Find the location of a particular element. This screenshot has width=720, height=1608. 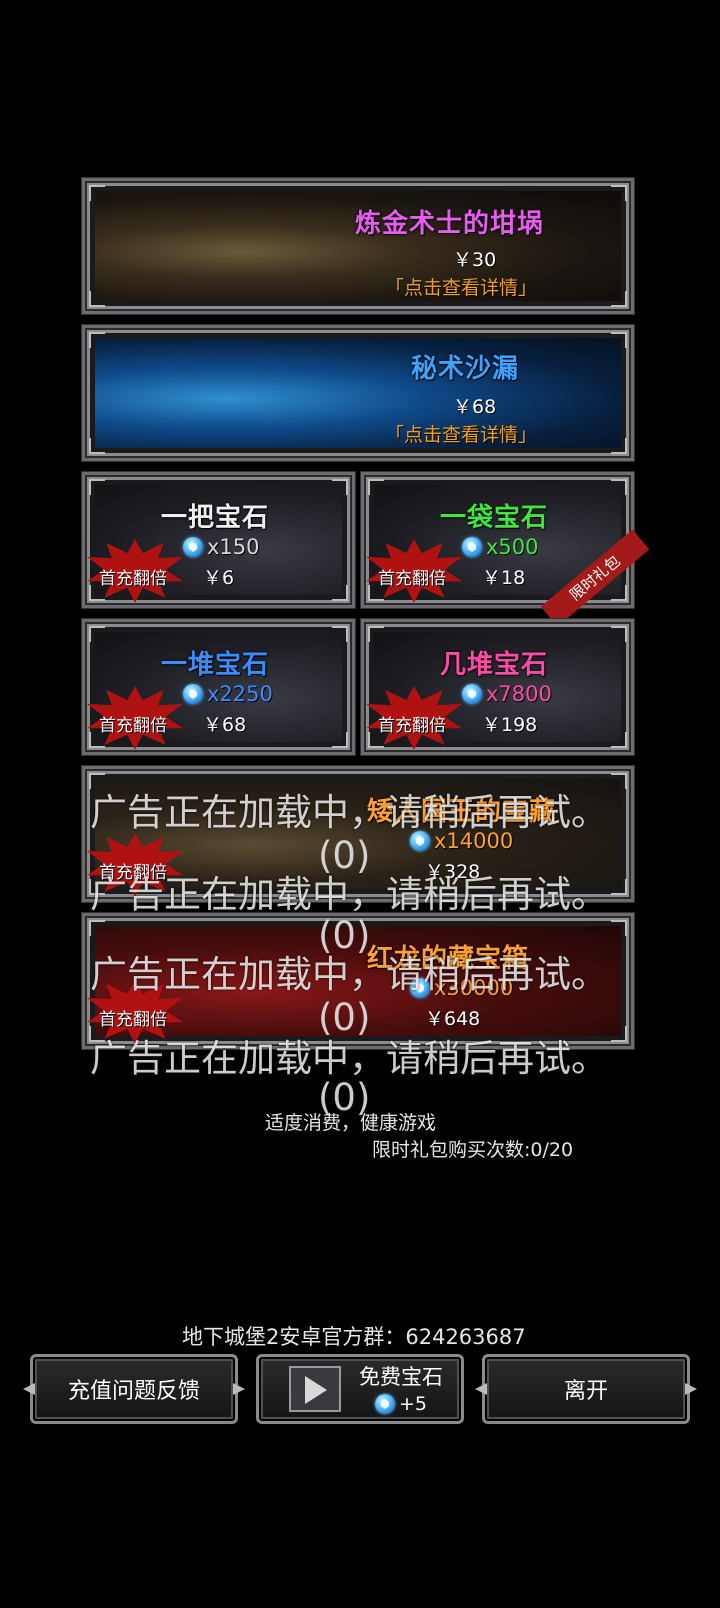

gem-pack-card: 一袋宝石 x500 首充翻倍 ￥18 限时礼包 is located at coordinates (505, 549).